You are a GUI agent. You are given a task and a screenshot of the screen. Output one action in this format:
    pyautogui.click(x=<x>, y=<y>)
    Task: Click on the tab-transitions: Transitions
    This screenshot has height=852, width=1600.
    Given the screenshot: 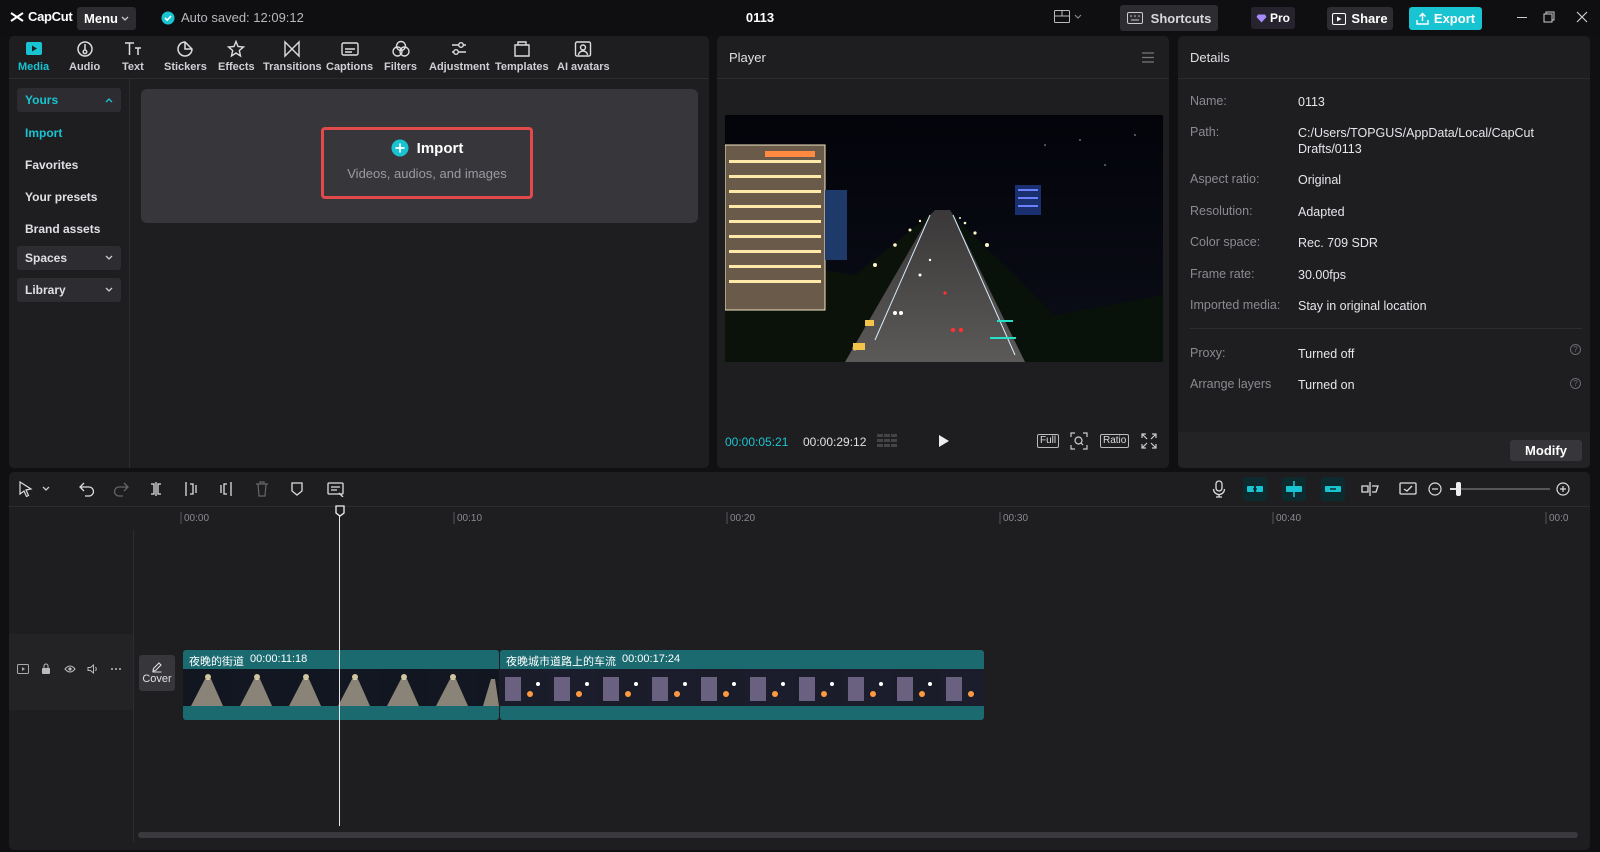 What is the action you would take?
    pyautogui.click(x=292, y=56)
    